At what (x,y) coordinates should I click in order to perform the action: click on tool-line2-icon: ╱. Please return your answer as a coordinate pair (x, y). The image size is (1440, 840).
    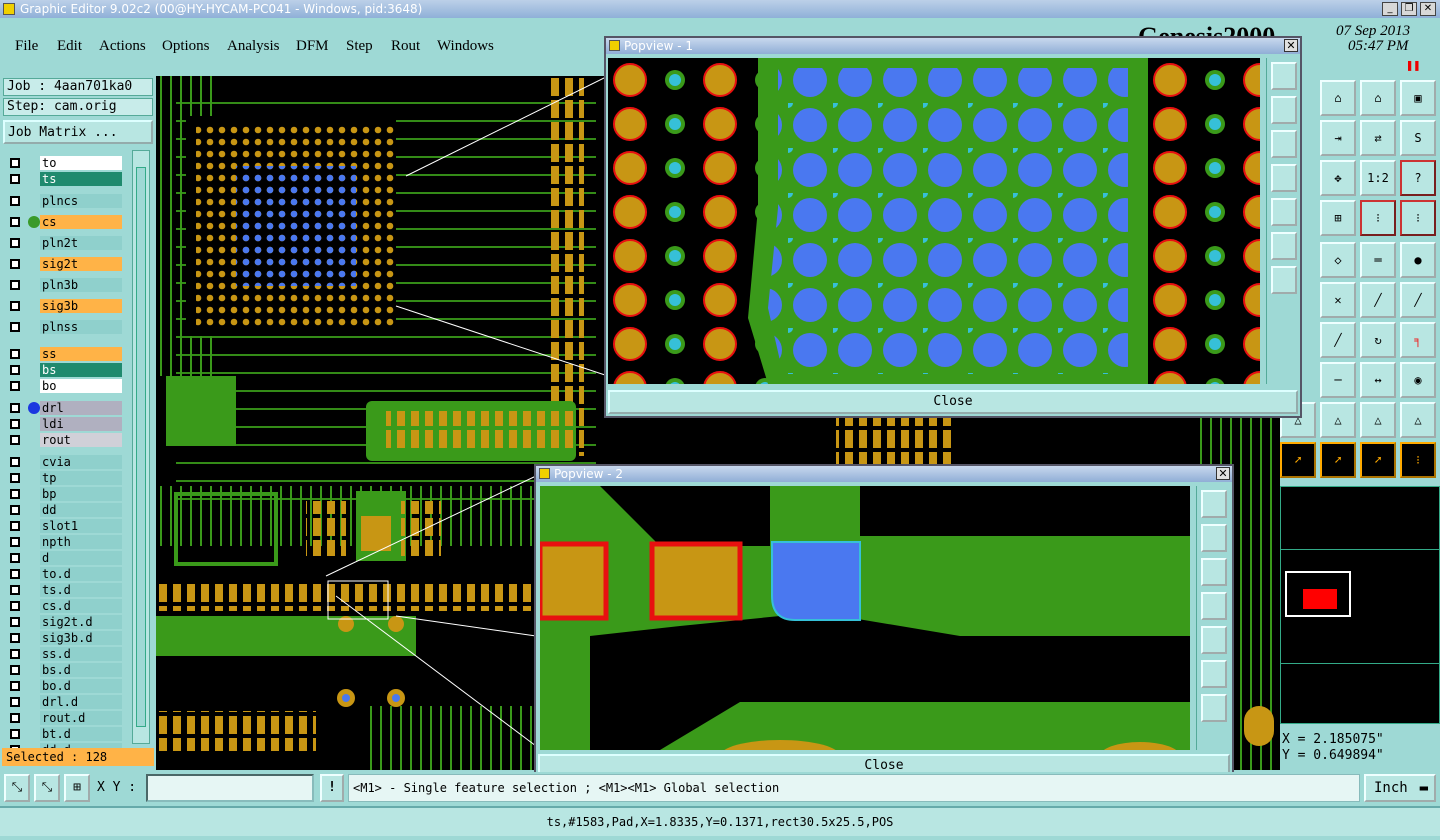
    Looking at the image, I should click on (1418, 300).